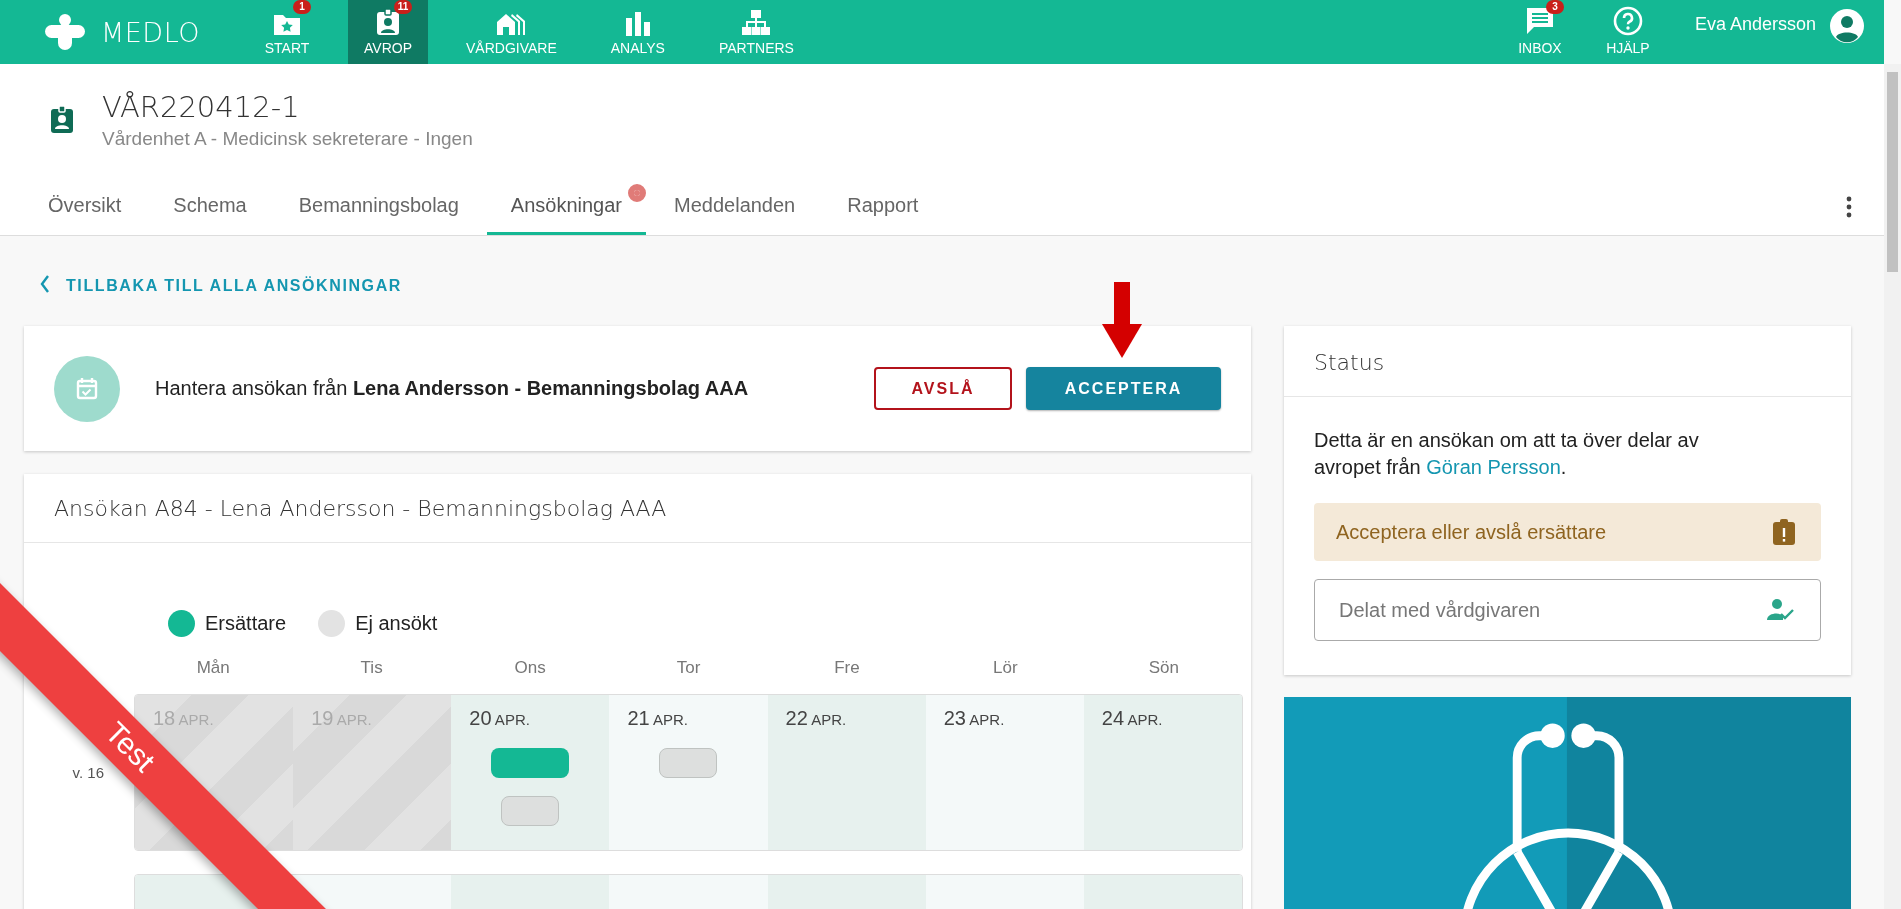 The height and width of the screenshot is (909, 1901). Describe the element at coordinates (658, 718) in the screenshot. I see `day-number: 21 APR.` at that location.